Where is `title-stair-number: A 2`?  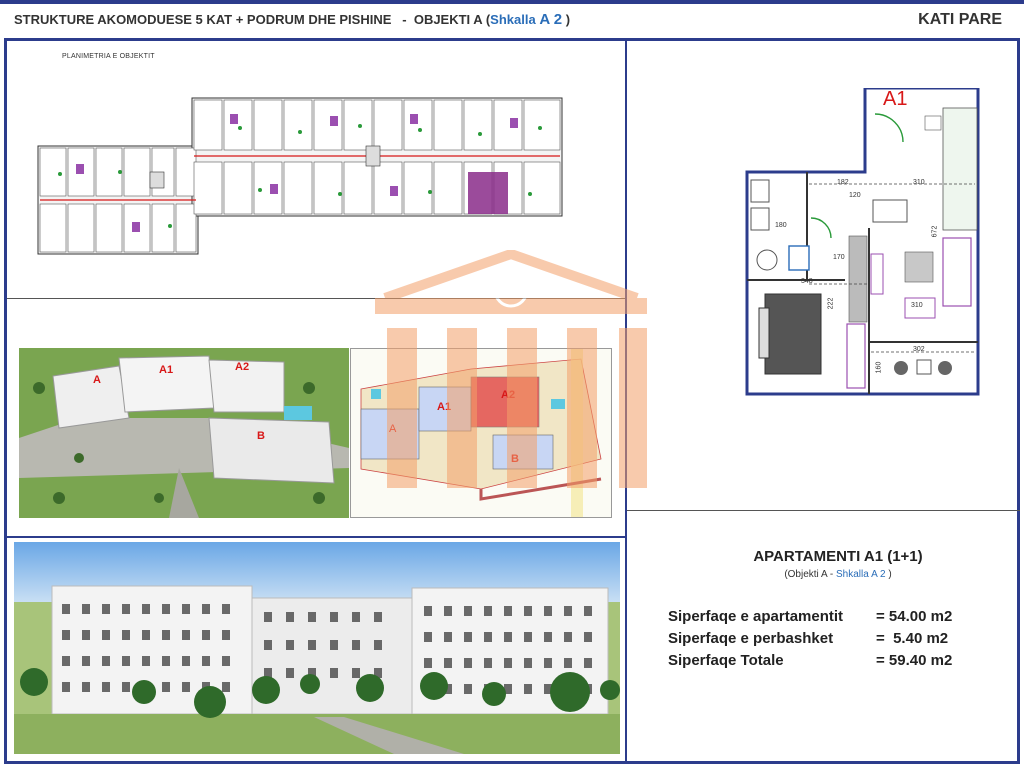
title-stair-number: A 2 is located at coordinates (551, 19).